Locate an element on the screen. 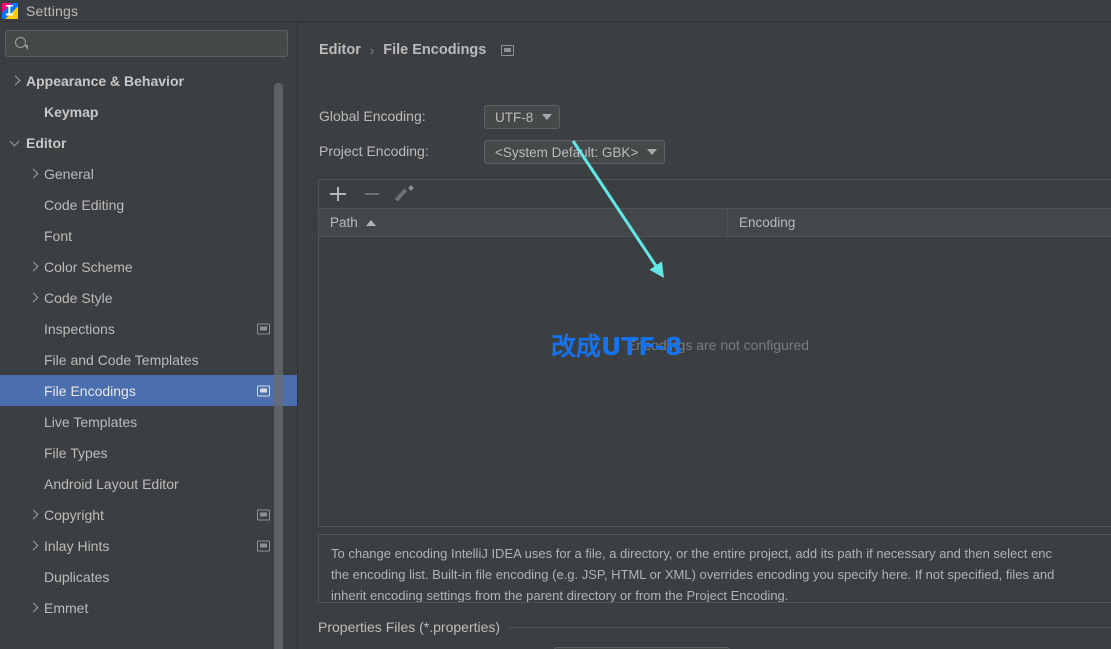  sidebar-item-general: General is located at coordinates (148, 173).